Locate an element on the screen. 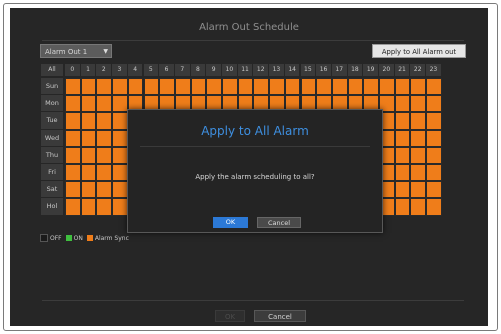  day-row-label: Wed is located at coordinates (52, 137).